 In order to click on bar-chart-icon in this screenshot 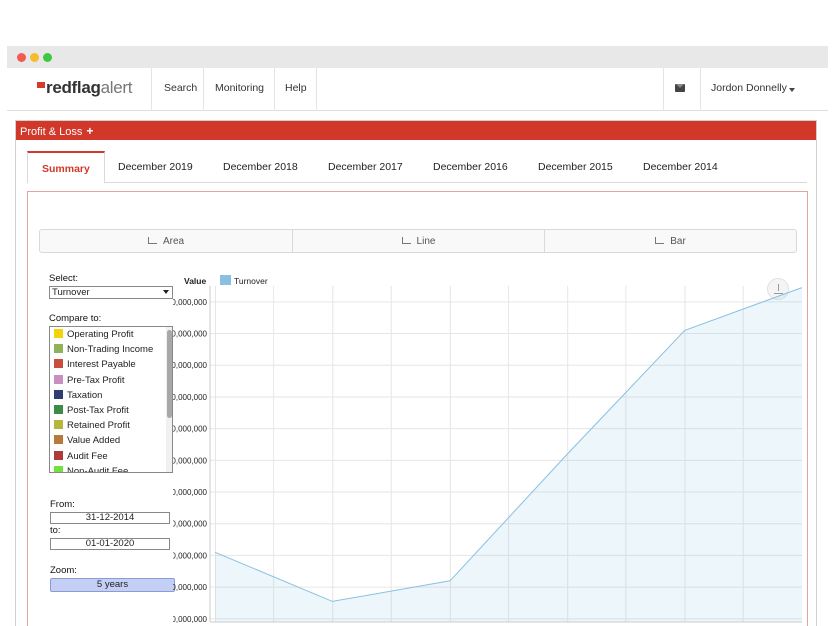, I will do `click(660, 240)`.